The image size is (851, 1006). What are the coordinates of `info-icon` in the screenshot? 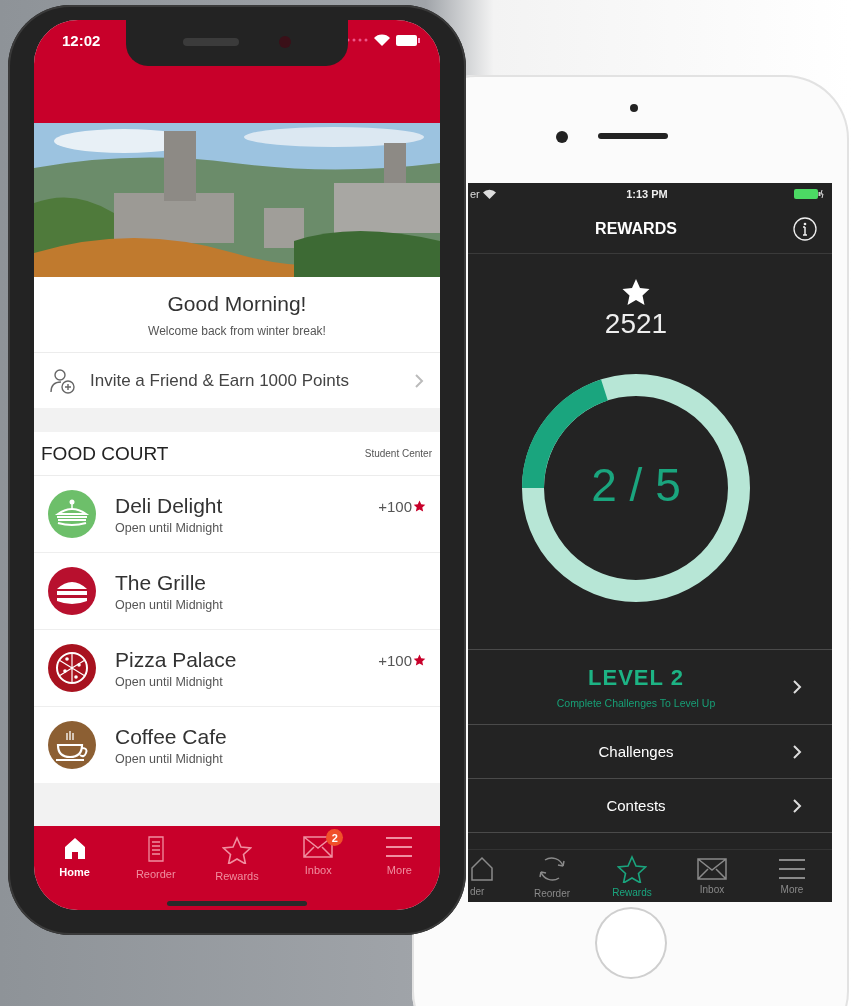 It's located at (805, 229).